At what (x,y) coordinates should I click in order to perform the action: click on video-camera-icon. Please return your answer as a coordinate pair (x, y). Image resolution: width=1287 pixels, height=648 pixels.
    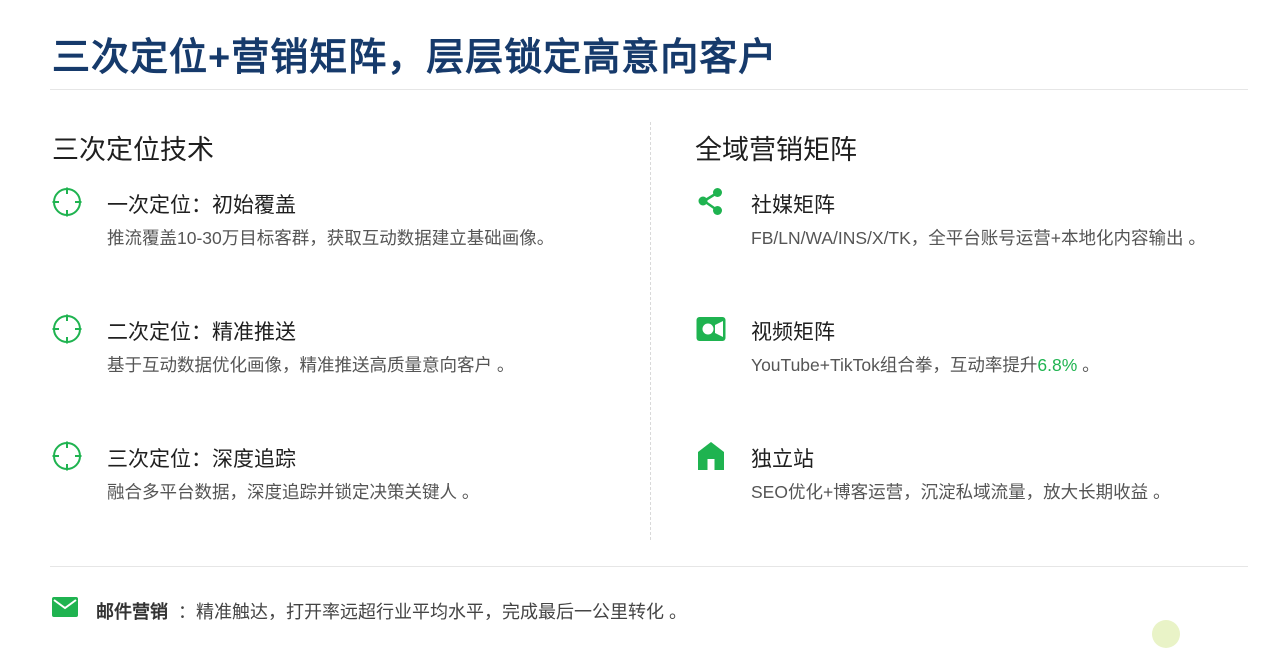
    Looking at the image, I should click on (711, 329).